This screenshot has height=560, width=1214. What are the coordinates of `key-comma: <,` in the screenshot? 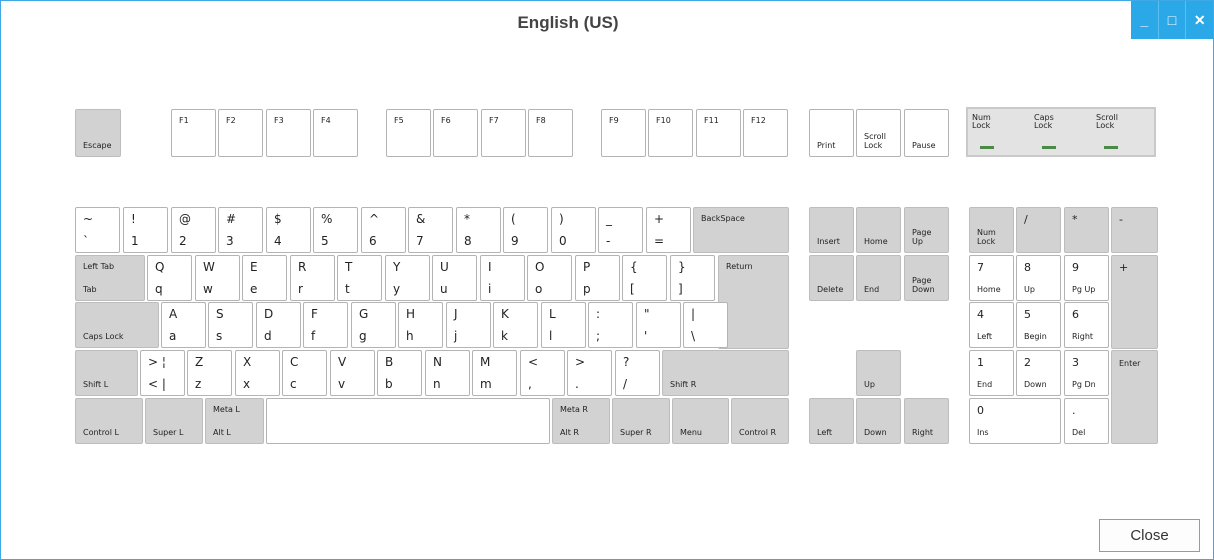 It's located at (542, 373).